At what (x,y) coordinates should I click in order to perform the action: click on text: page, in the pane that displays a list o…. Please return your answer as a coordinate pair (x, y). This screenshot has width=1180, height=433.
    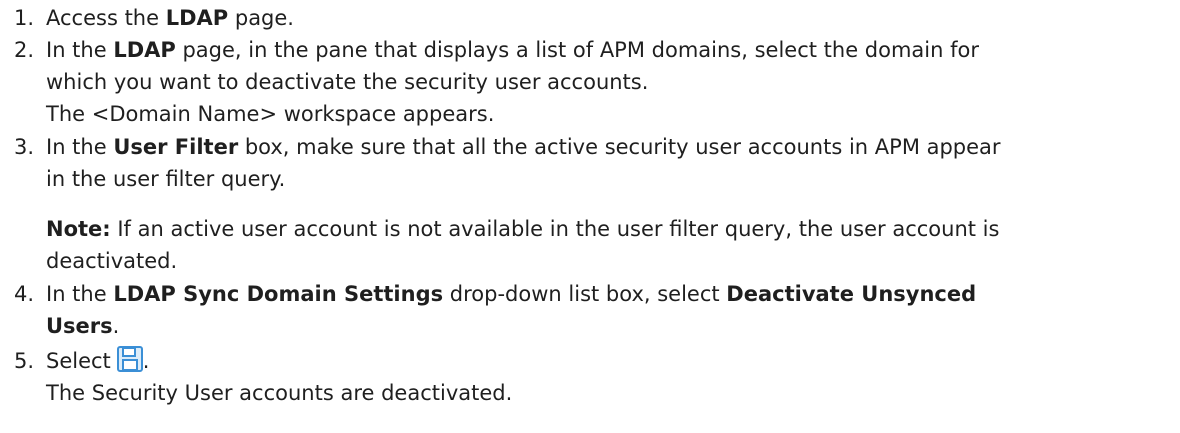
    Looking at the image, I should click on (577, 50).